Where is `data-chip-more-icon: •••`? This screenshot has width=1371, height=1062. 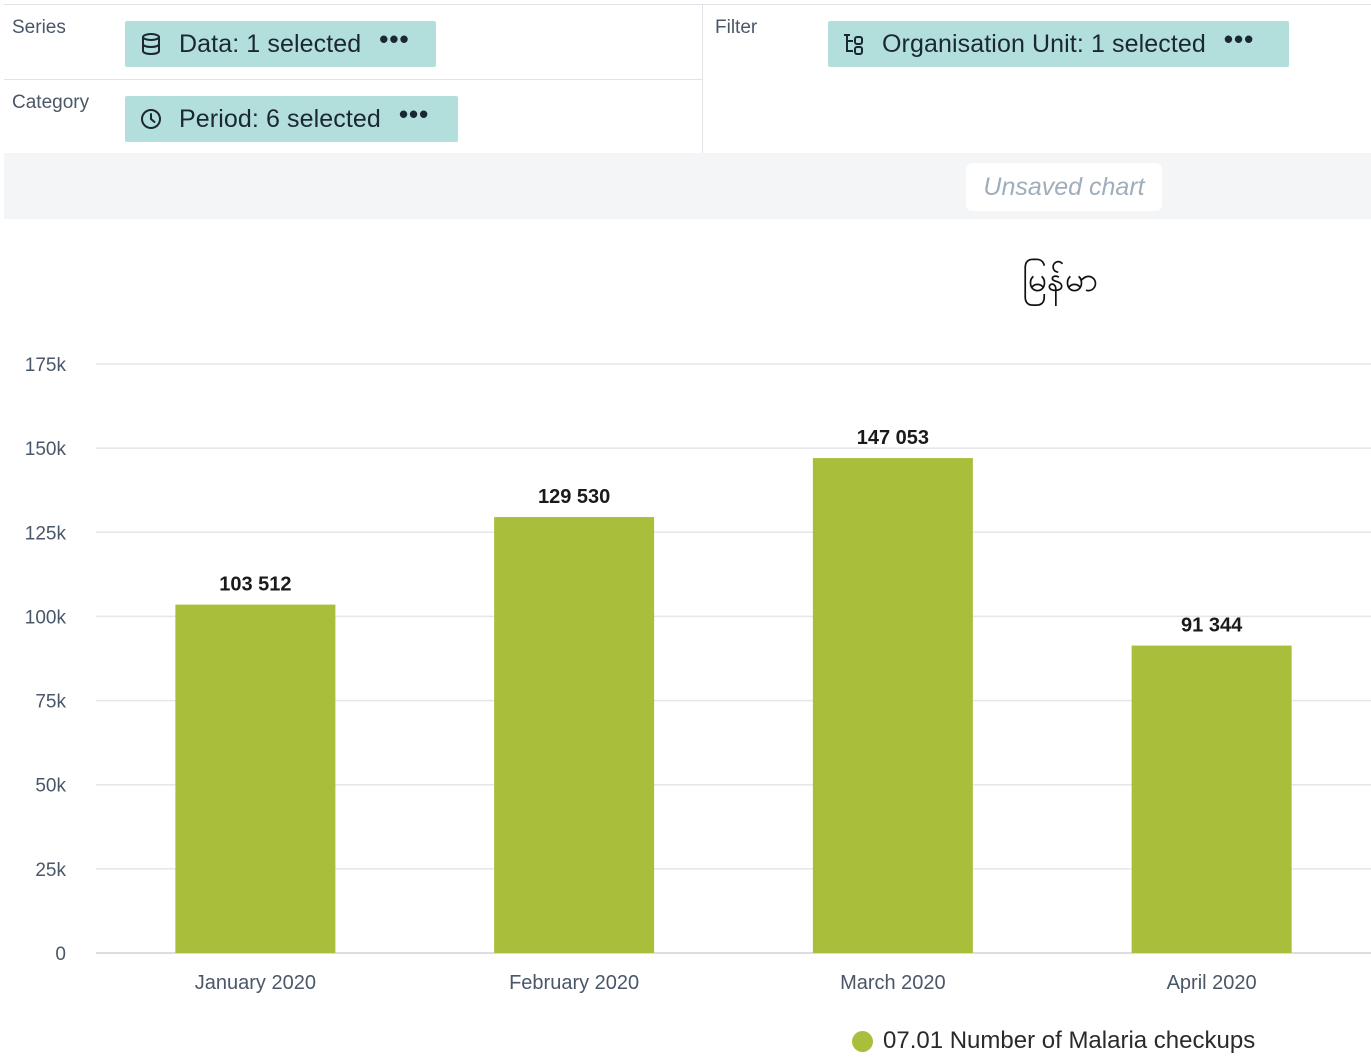 data-chip-more-icon: ••• is located at coordinates (394, 39).